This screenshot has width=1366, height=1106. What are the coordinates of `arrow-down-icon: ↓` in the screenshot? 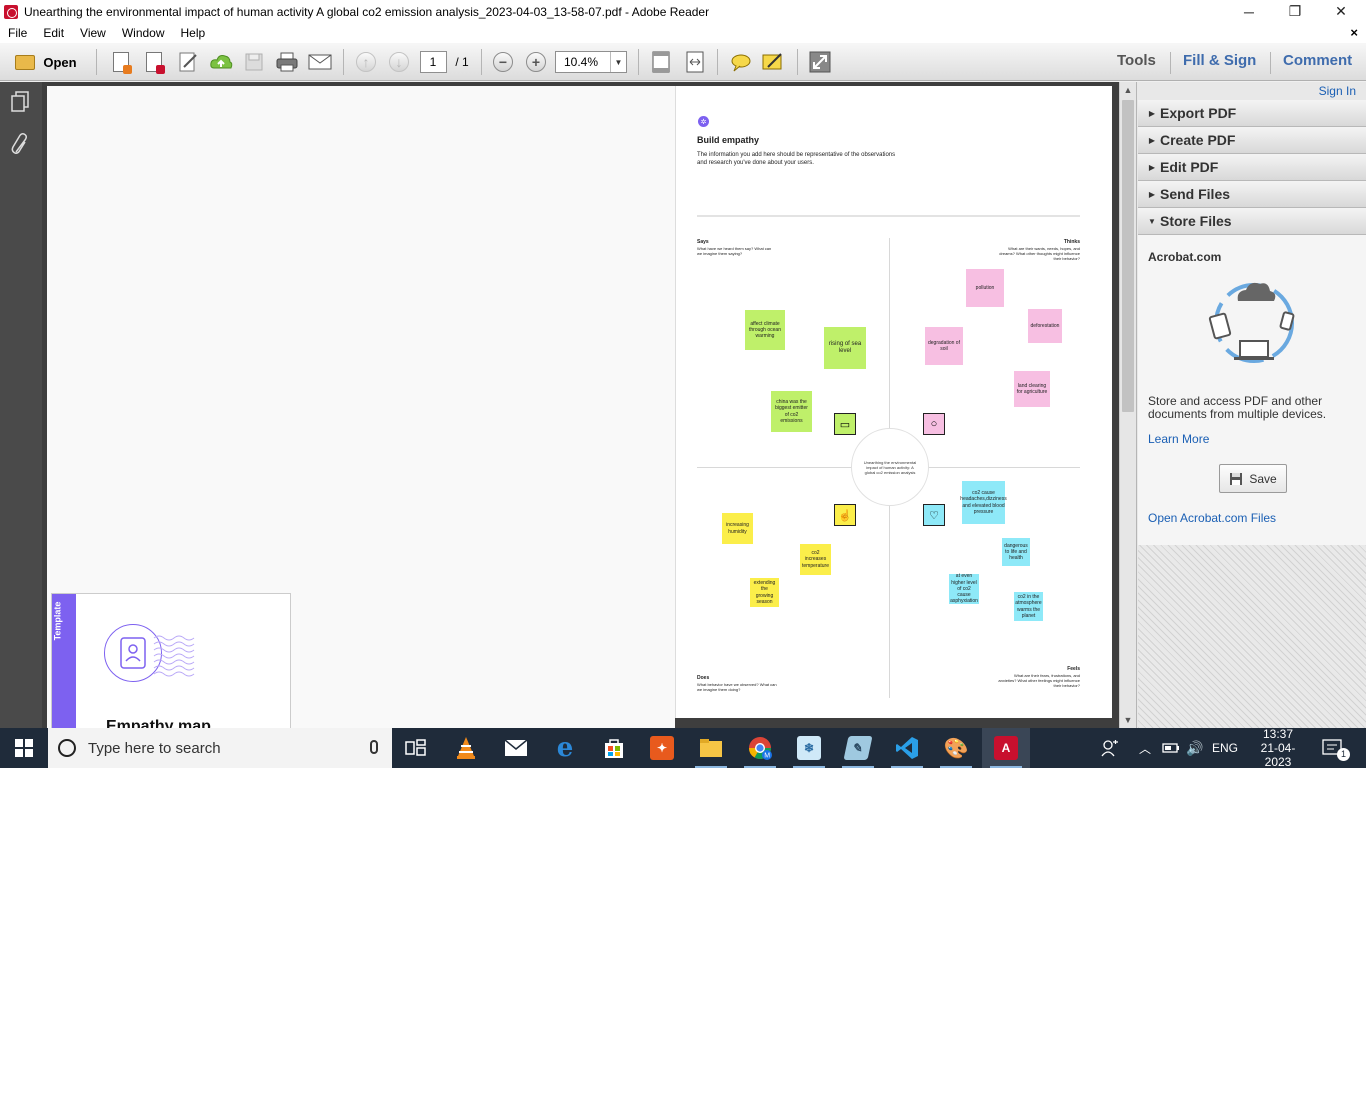 It's located at (399, 62).